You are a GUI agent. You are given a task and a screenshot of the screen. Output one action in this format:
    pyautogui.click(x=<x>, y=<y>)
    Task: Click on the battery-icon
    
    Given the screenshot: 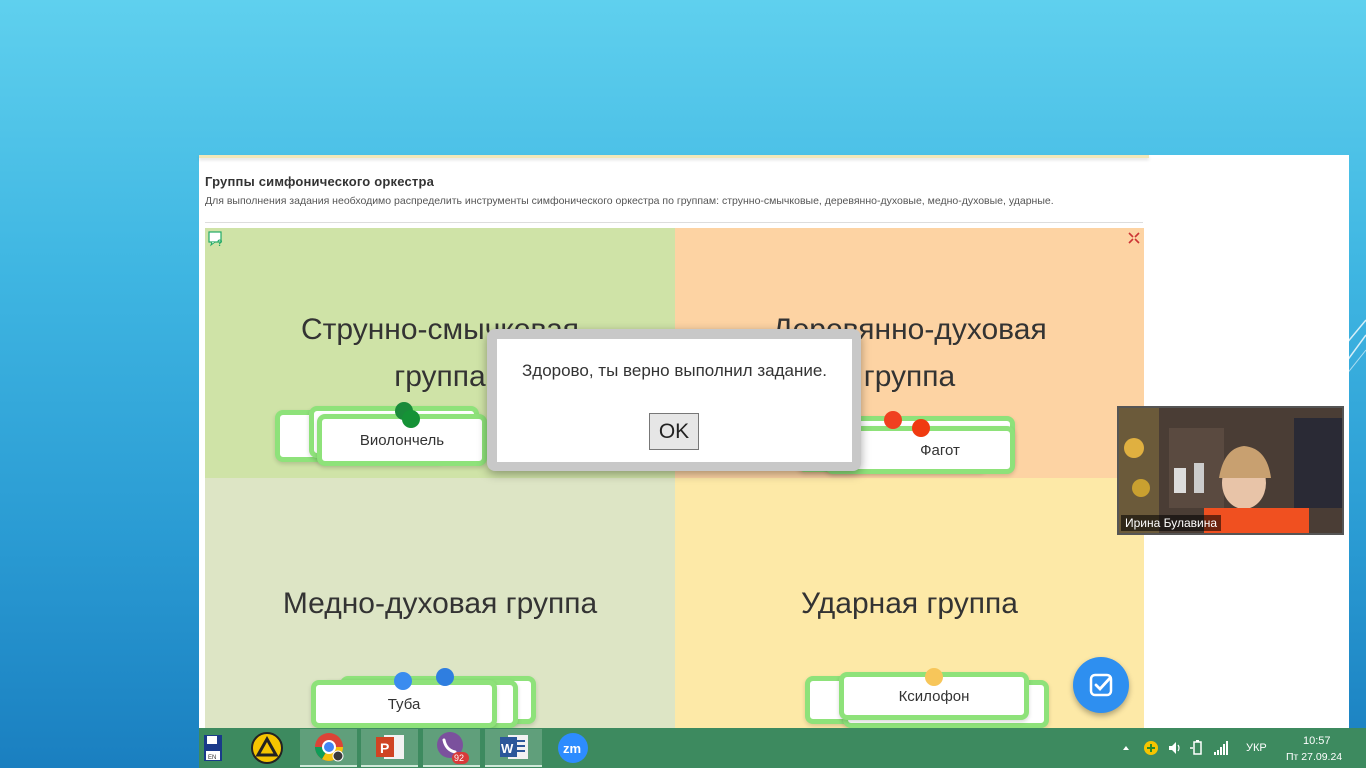 What is the action you would take?
    pyautogui.click(x=1197, y=748)
    